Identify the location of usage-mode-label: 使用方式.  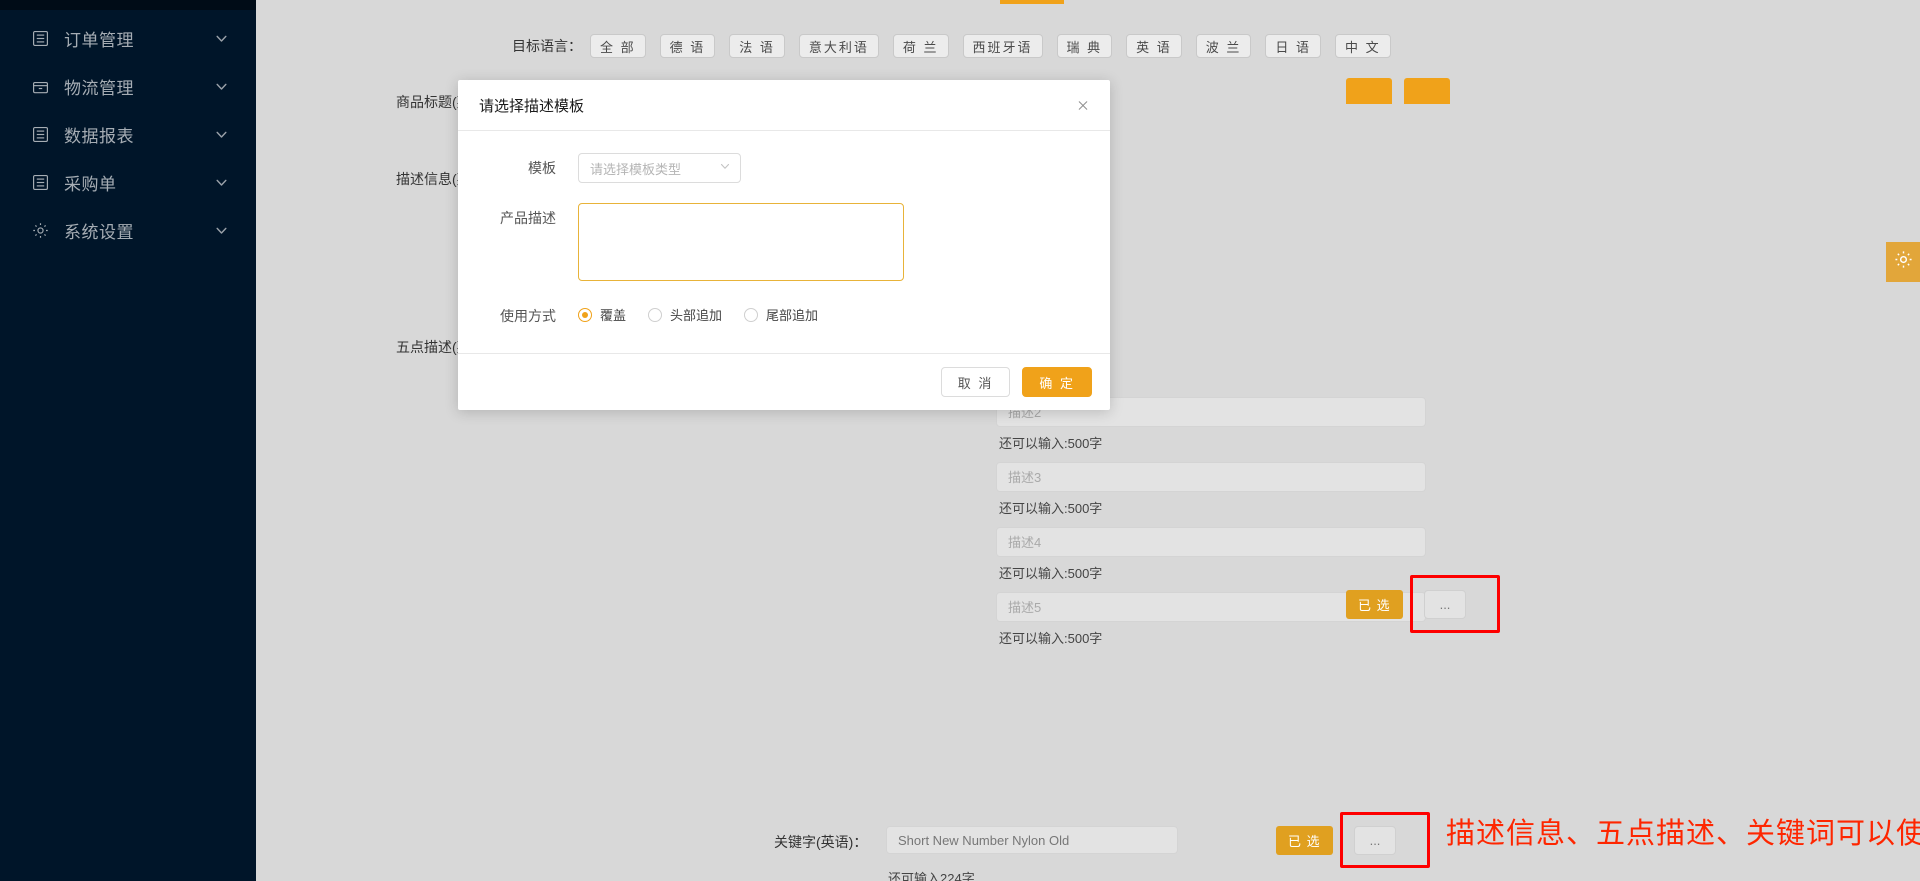
(528, 316).